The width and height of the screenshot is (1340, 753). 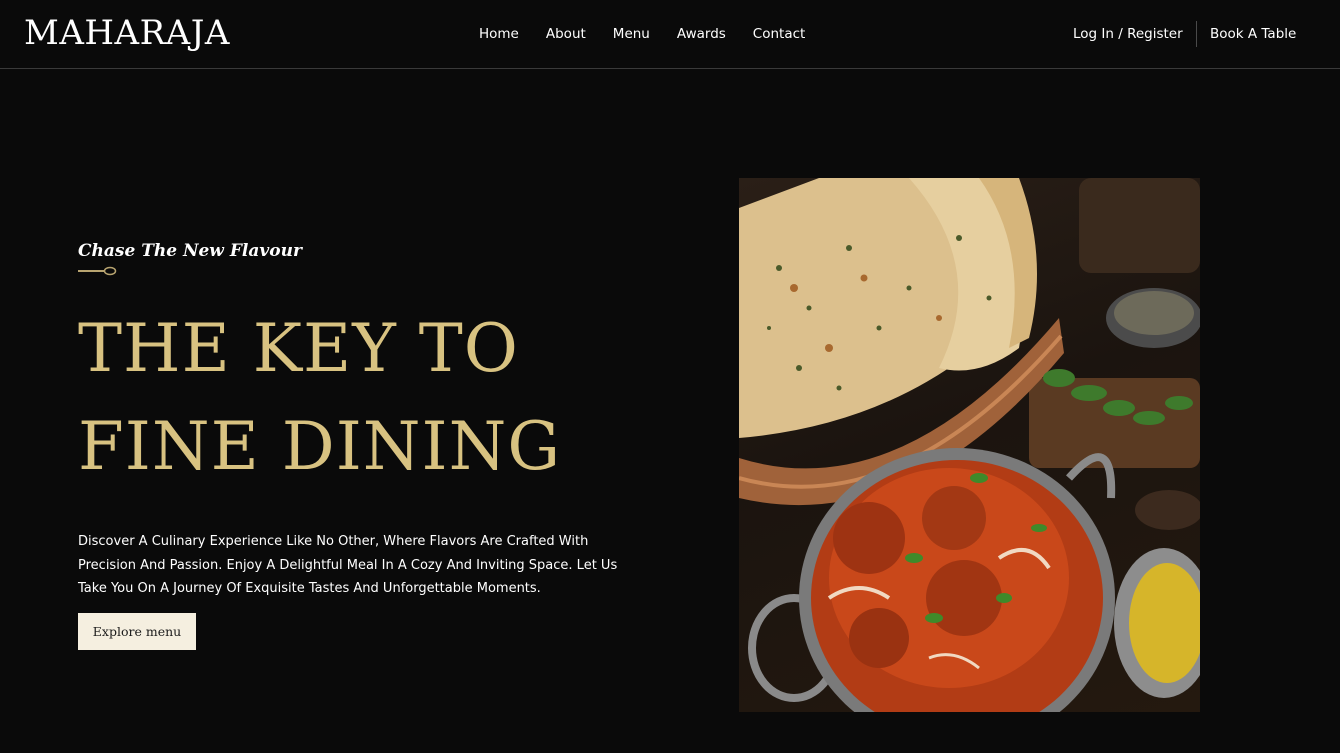 I want to click on hero-headline-line-2: FINE DINING, so click(x=320, y=446).